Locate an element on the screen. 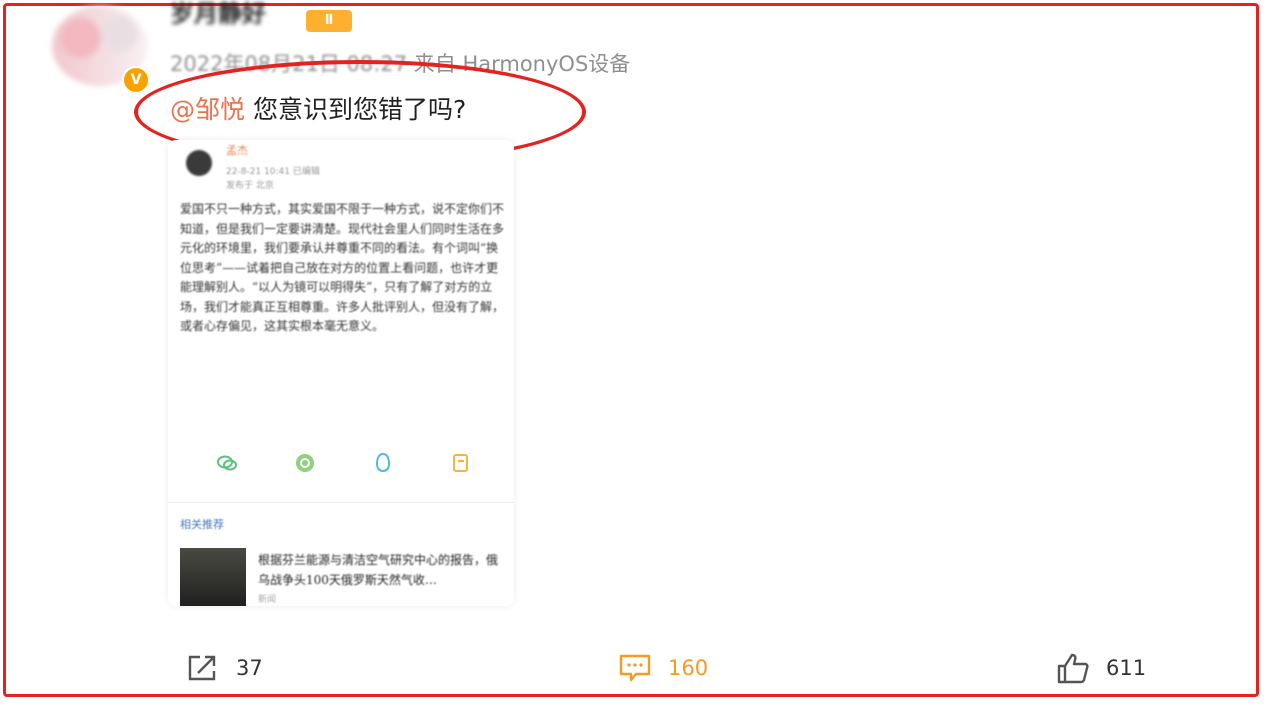 The image size is (1268, 706). username: 岁月静好 is located at coordinates (235, 12).